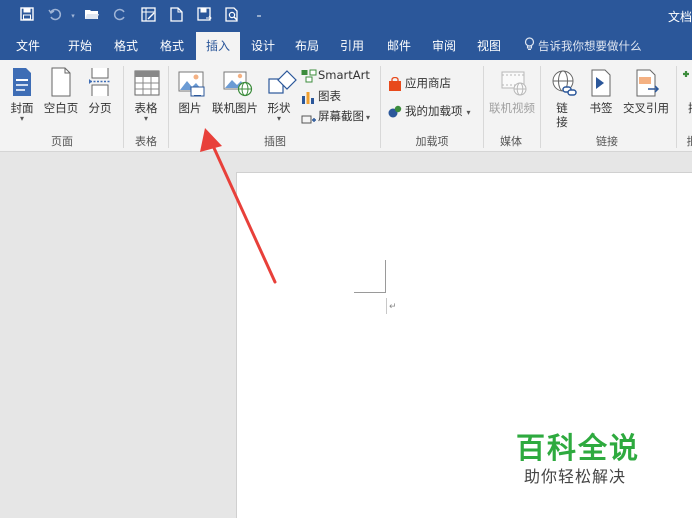  What do you see at coordinates (578, 448) in the screenshot?
I see `watermark-title: 百科全说` at bounding box center [578, 448].